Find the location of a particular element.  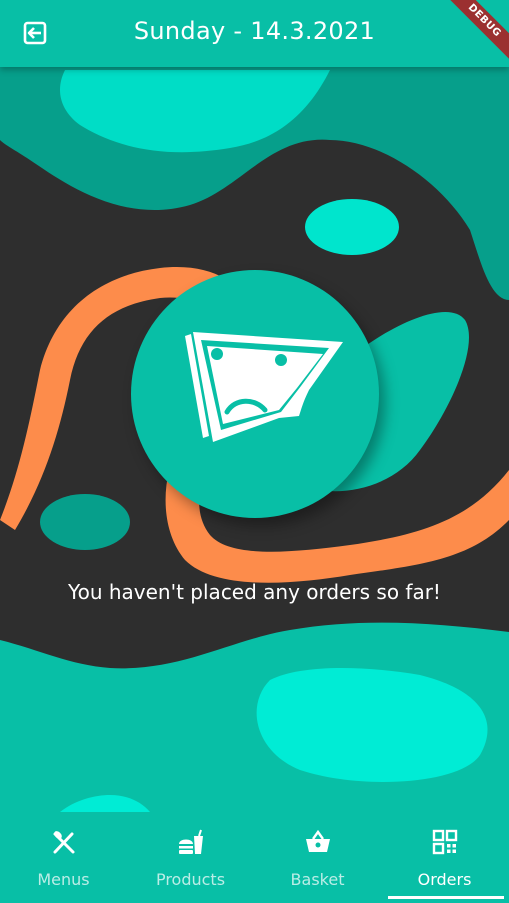

nav-label-orders: Orders is located at coordinates (444, 879).